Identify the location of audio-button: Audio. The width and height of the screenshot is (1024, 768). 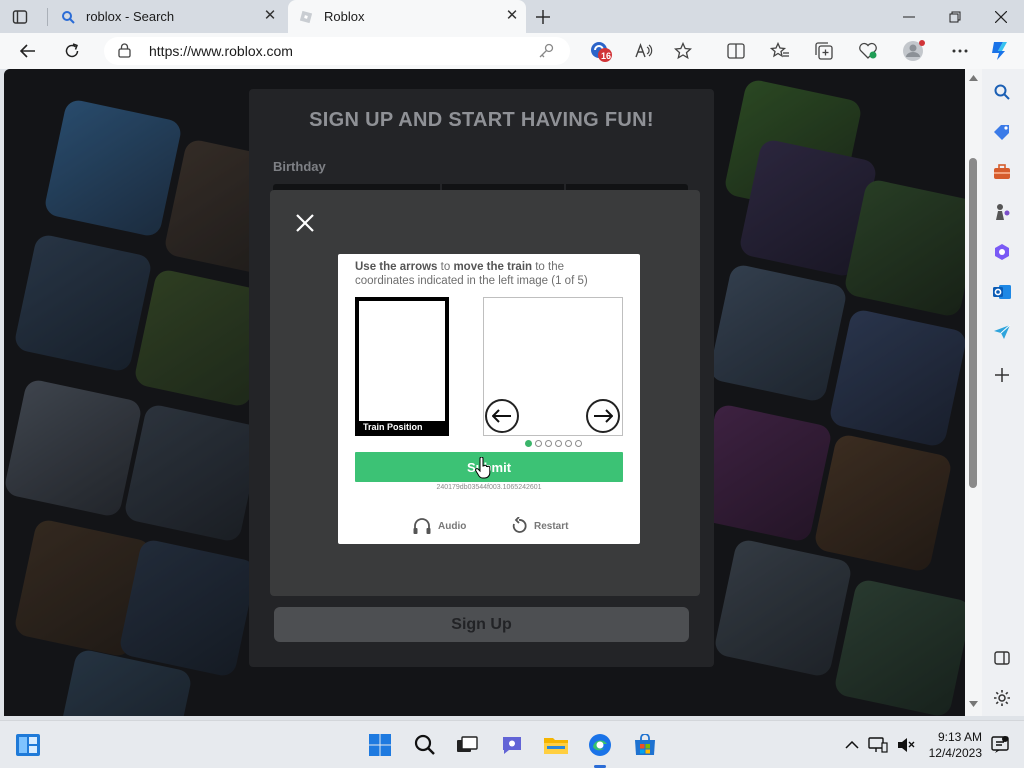
(439, 526).